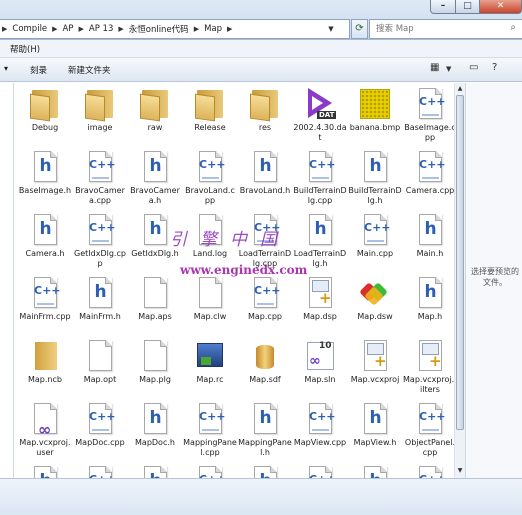 This screenshot has height=515, width=522. I want to click on file-item: h MainFrm.h, so click(100, 303).